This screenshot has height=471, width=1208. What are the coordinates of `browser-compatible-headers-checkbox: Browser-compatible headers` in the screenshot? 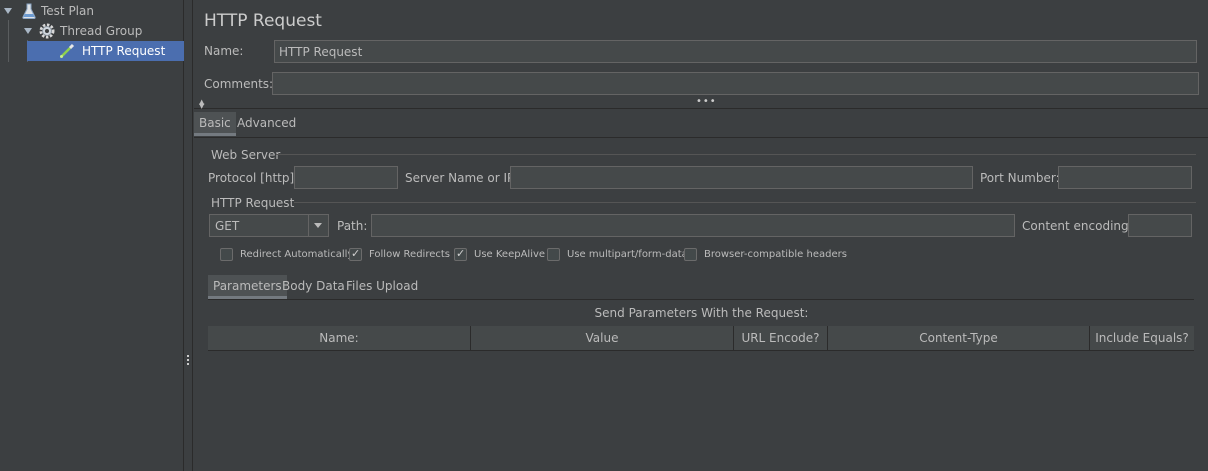 It's located at (765, 254).